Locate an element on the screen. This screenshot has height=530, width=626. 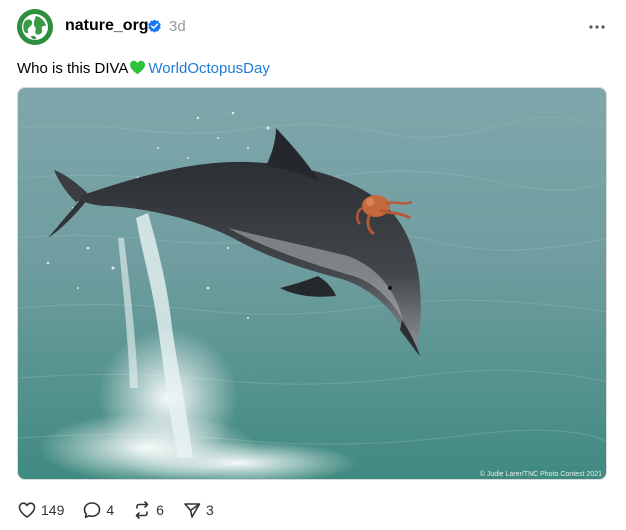
caption-text: Who is this DIVA is located at coordinates (73, 68).